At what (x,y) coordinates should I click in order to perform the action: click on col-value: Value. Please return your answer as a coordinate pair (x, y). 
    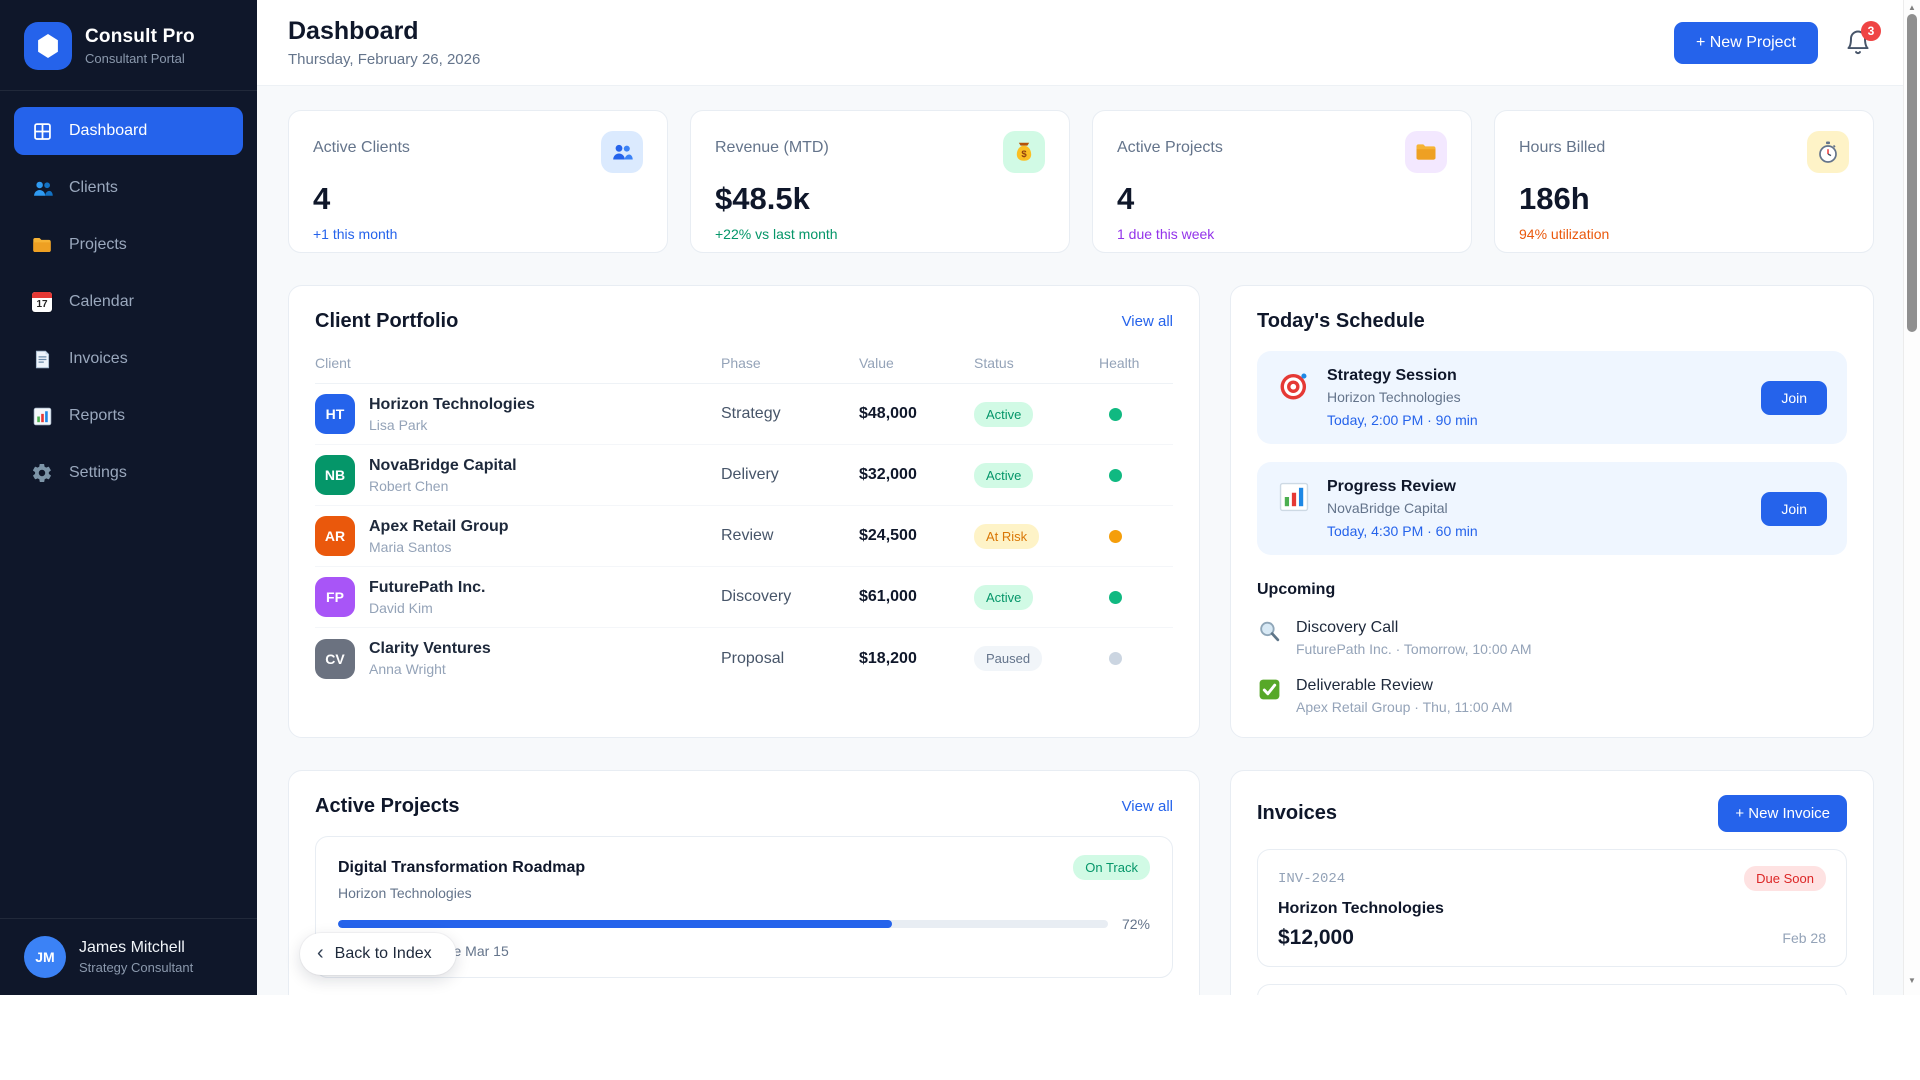
    Looking at the image, I should click on (876, 363).